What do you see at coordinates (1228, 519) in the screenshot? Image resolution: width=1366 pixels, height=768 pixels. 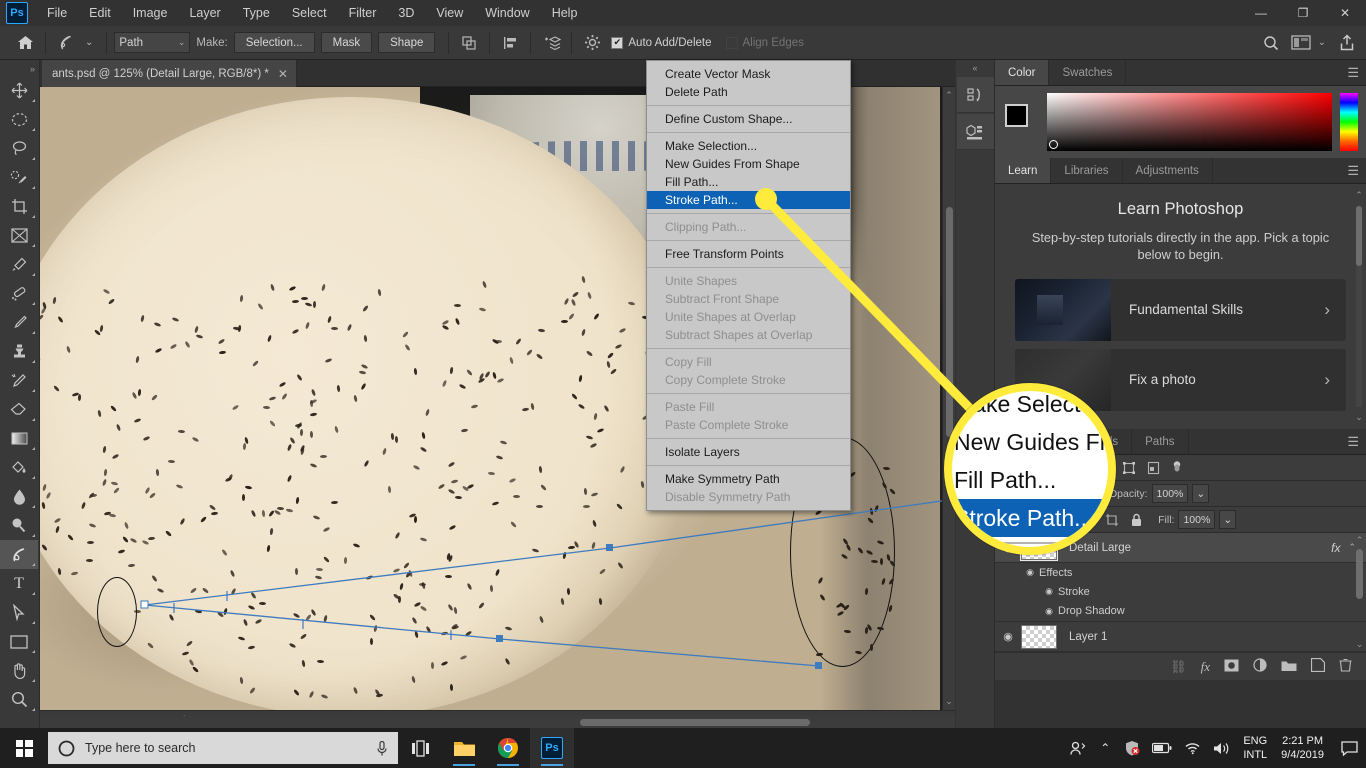 I see `fill-chevron-down-icon: ⌄` at bounding box center [1228, 519].